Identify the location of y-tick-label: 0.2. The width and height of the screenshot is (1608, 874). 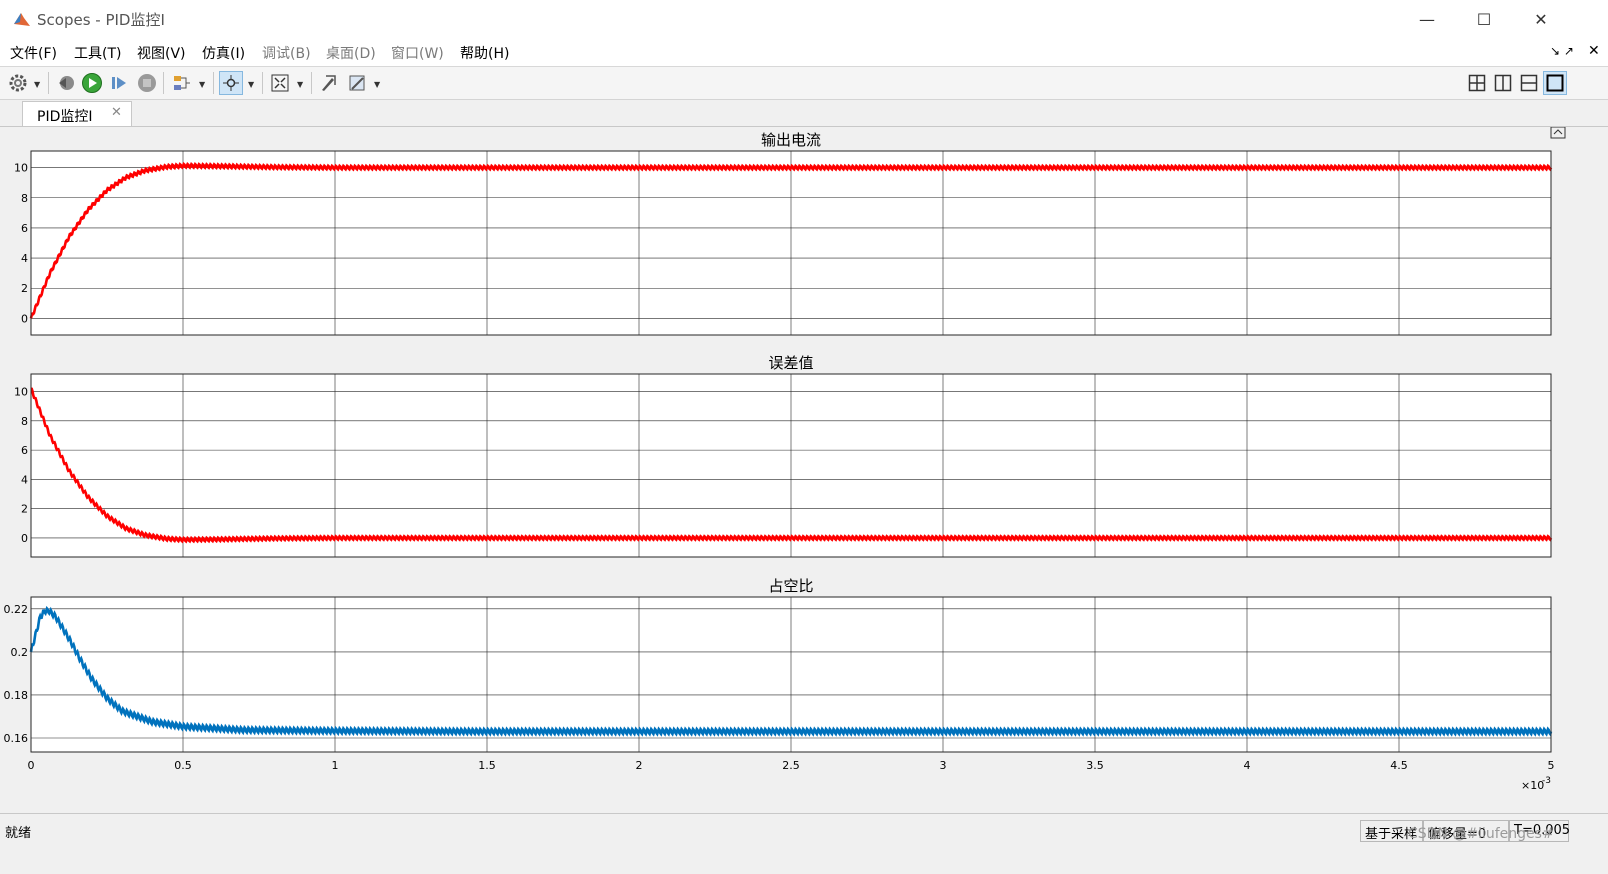
(20, 652).